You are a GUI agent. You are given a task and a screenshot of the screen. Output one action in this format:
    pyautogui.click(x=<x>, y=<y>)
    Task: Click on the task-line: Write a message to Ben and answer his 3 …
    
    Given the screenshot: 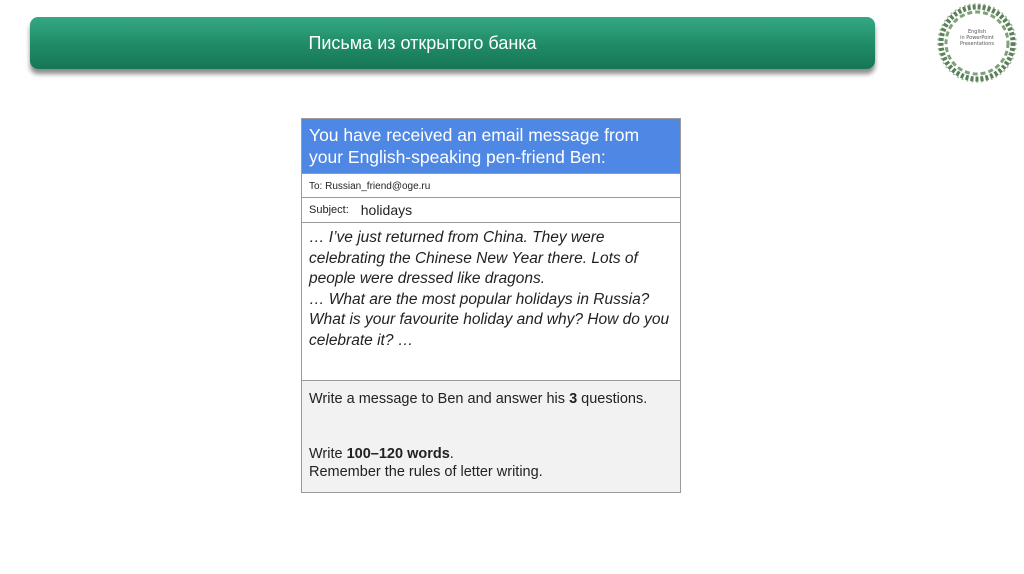 What is the action you would take?
    pyautogui.click(x=478, y=399)
    